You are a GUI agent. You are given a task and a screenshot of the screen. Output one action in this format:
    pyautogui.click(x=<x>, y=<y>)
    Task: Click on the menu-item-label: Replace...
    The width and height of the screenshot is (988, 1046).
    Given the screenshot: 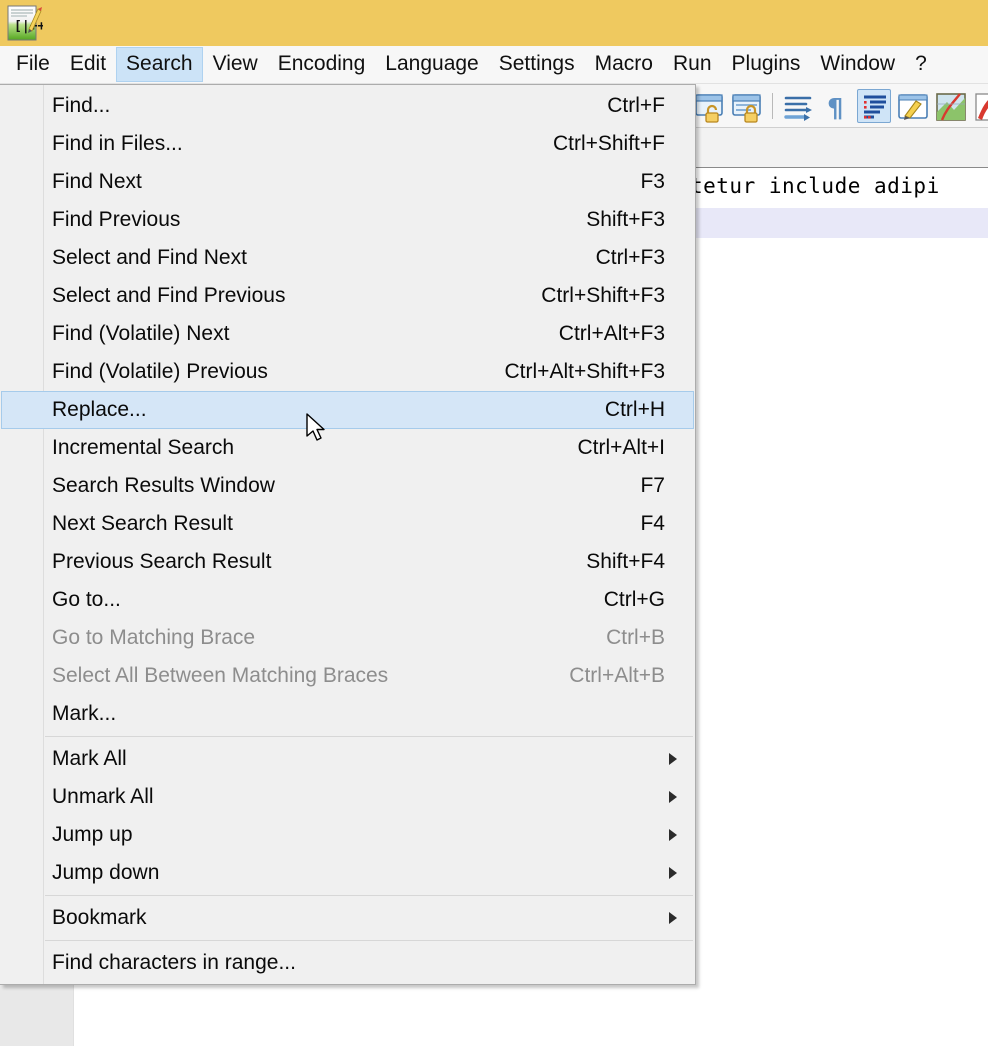 What is the action you would take?
    pyautogui.click(x=99, y=409)
    